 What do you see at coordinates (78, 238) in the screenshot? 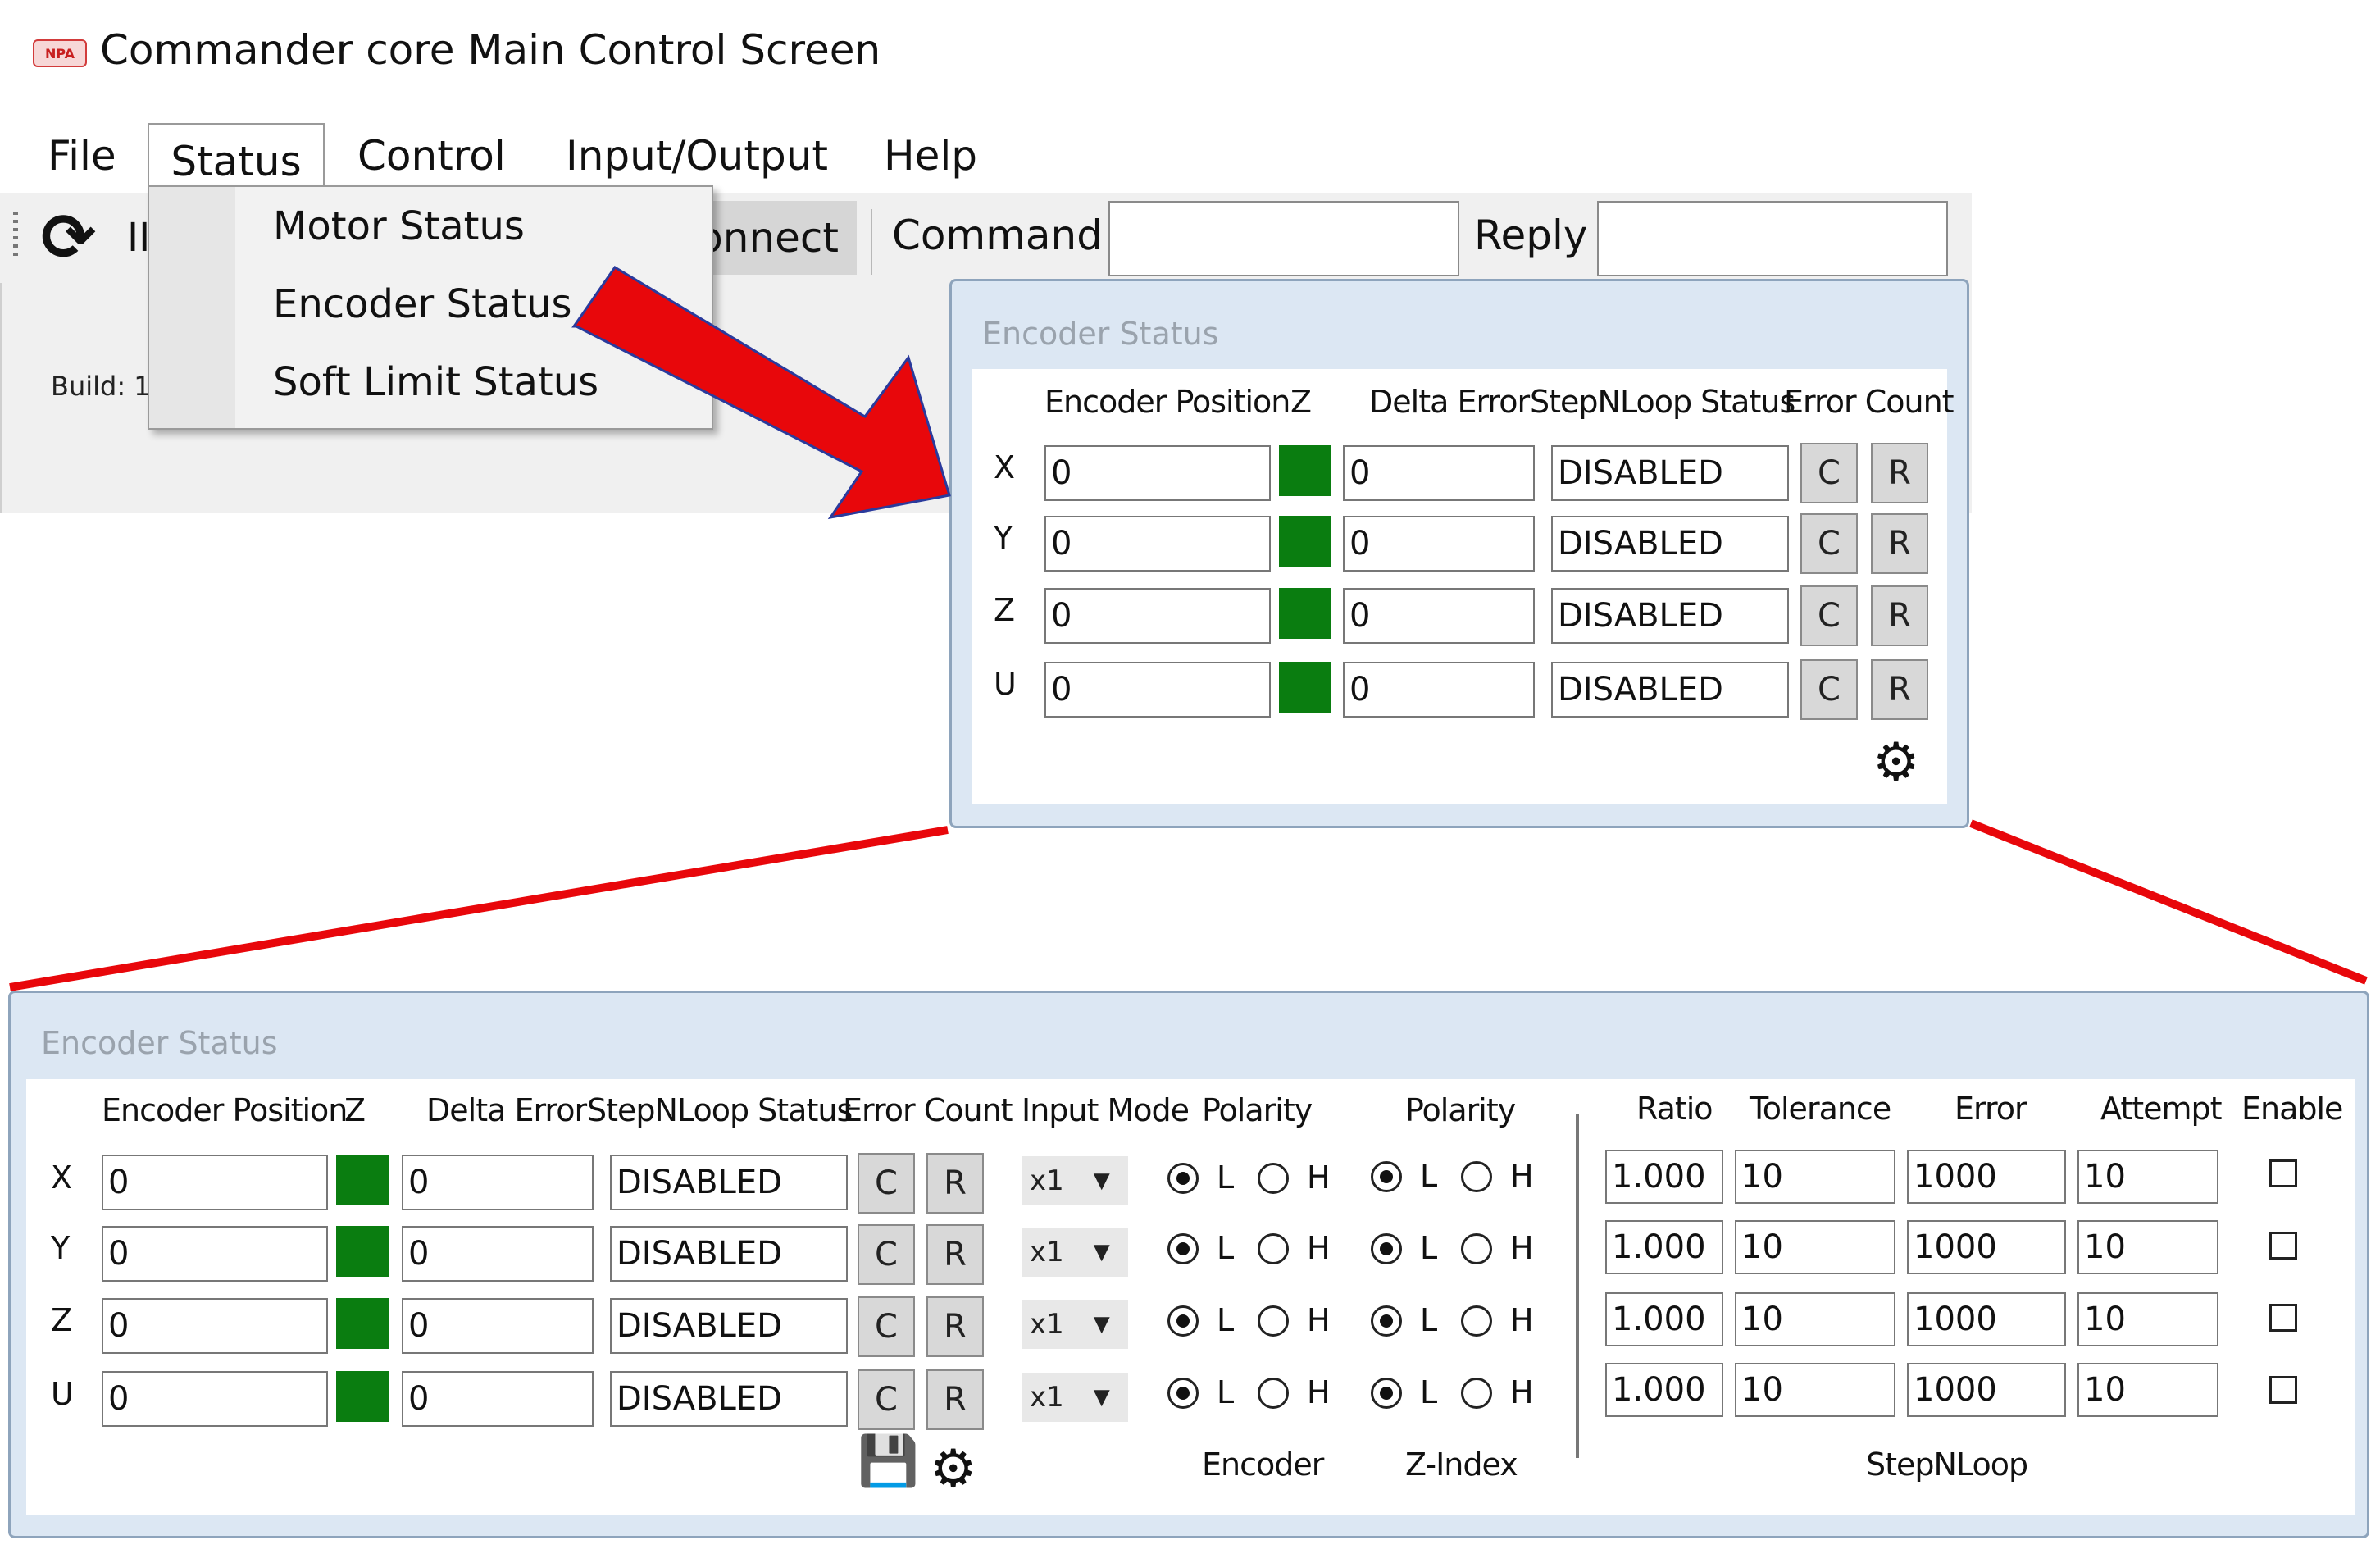
I see `refresh-icon: ⟳` at bounding box center [78, 238].